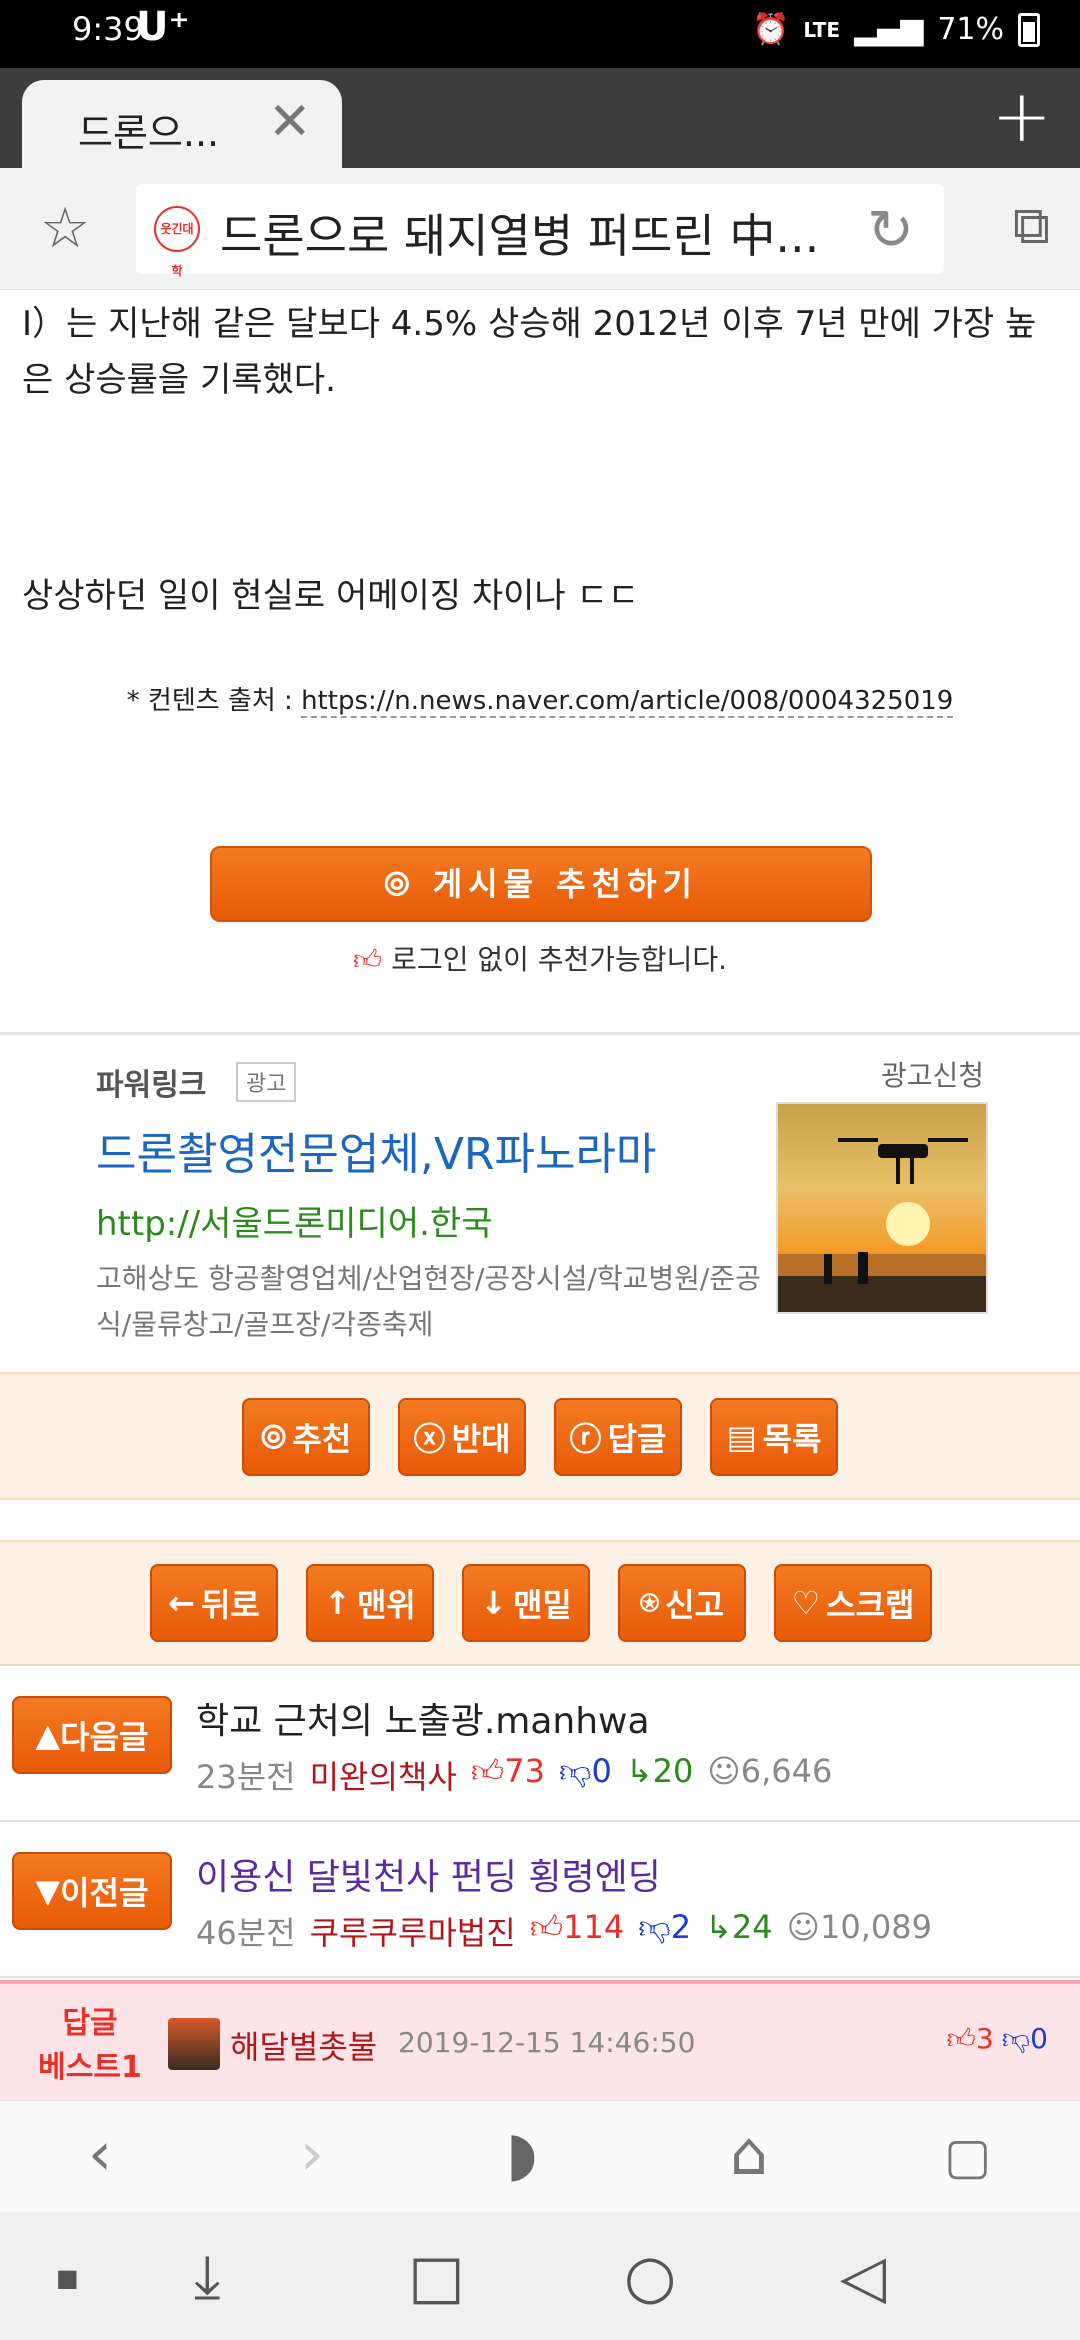 The height and width of the screenshot is (2340, 1080). Describe the element at coordinates (524, 1771) in the screenshot. I see `upvote-value: 73` at that location.